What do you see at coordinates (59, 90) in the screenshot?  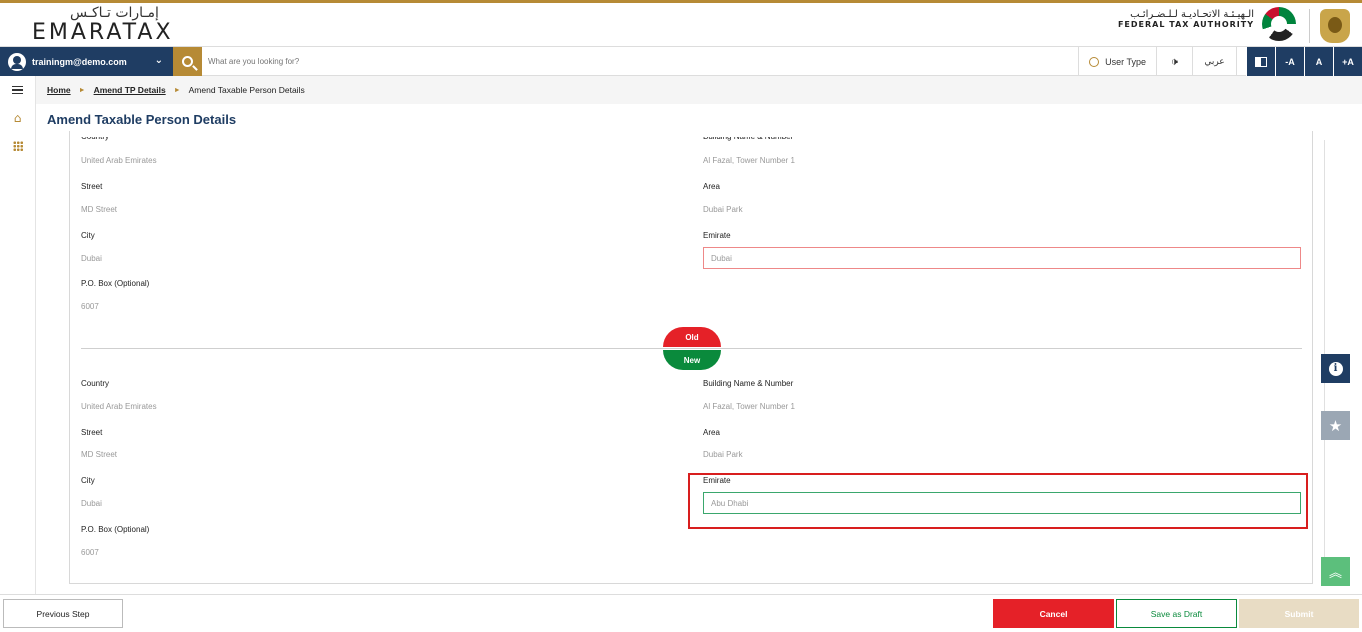 I see `breadcrumb-home: Home` at bounding box center [59, 90].